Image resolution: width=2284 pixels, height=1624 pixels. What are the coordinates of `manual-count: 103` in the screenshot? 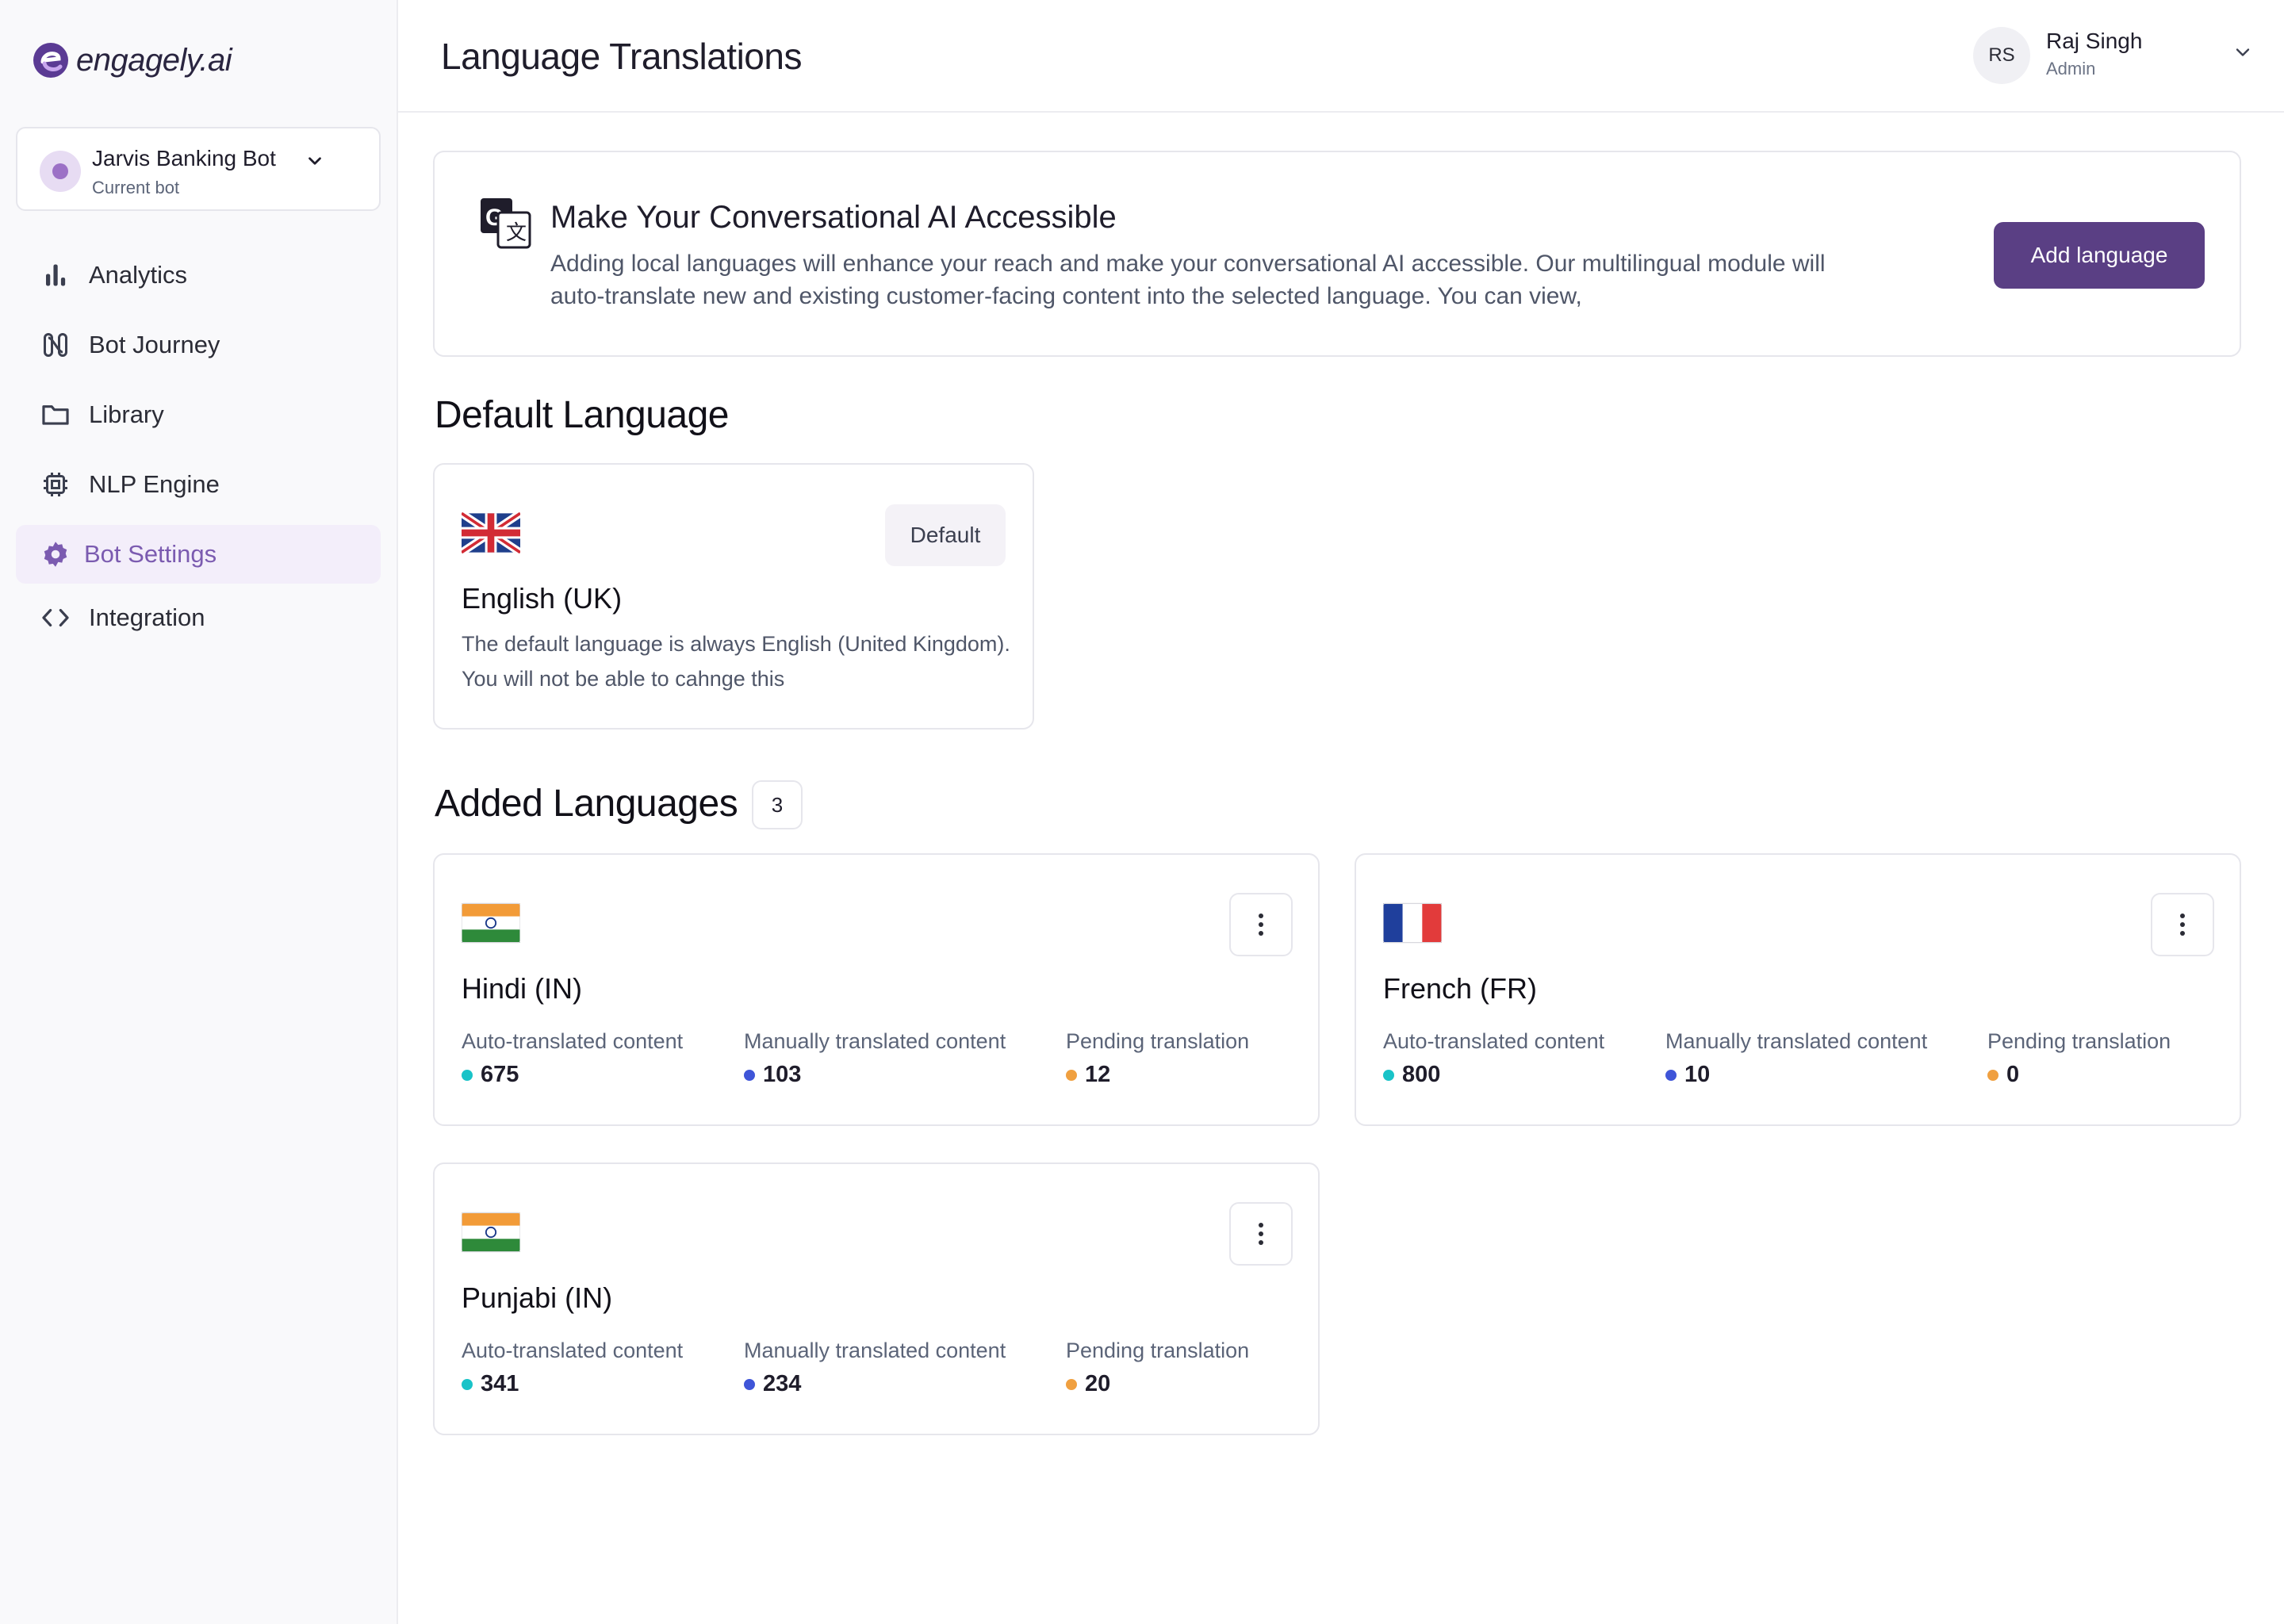 It's located at (782, 1074).